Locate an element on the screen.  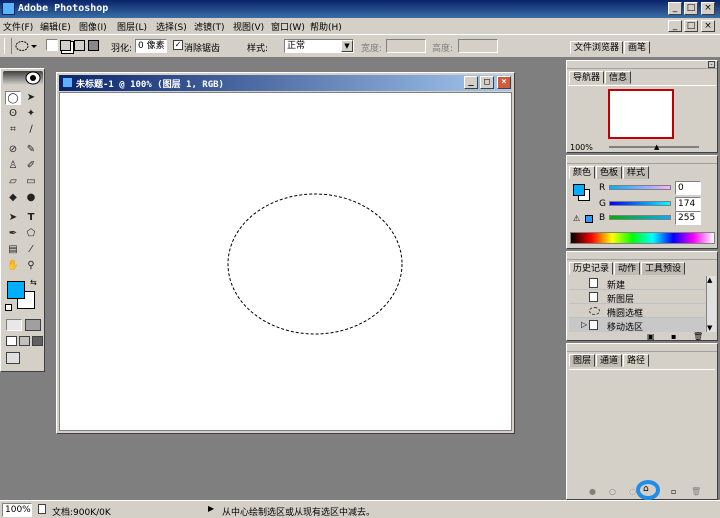
new-snapshot-icon: ▪ is located at coordinates (673, 336).